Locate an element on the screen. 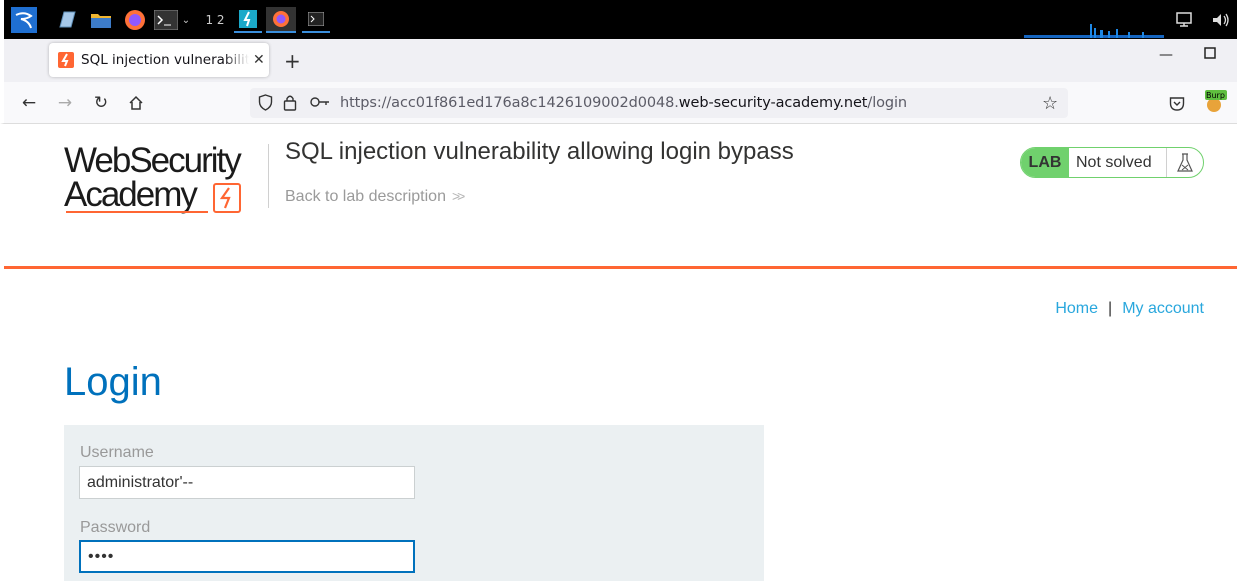  burp-window-icon is located at coordinates (248, 20).